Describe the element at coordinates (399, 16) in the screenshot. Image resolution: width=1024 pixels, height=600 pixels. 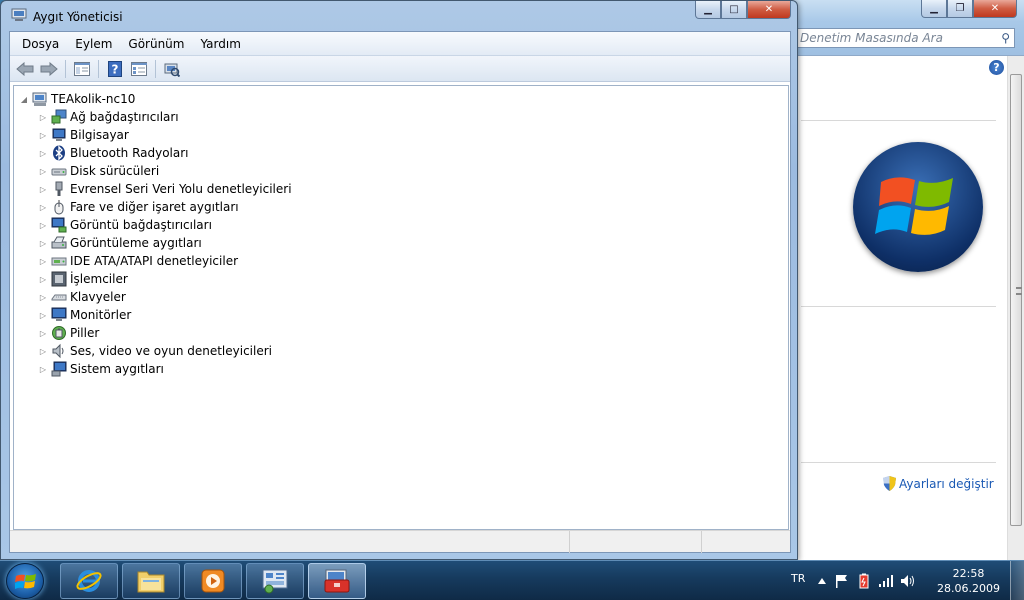
I see `title-bar: Aygıt Yöneticisi ▁ □ ✕` at that location.